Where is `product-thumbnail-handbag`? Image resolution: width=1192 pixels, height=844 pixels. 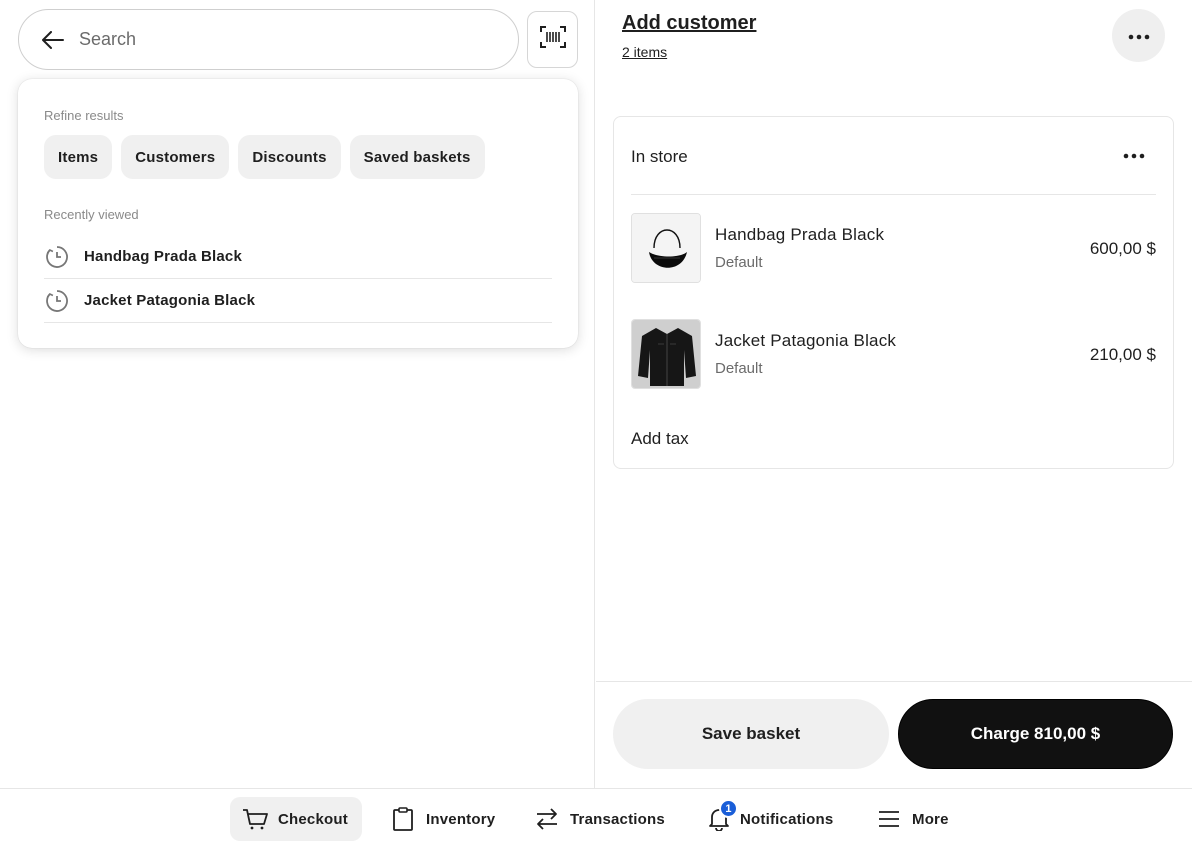 product-thumbnail-handbag is located at coordinates (666, 248).